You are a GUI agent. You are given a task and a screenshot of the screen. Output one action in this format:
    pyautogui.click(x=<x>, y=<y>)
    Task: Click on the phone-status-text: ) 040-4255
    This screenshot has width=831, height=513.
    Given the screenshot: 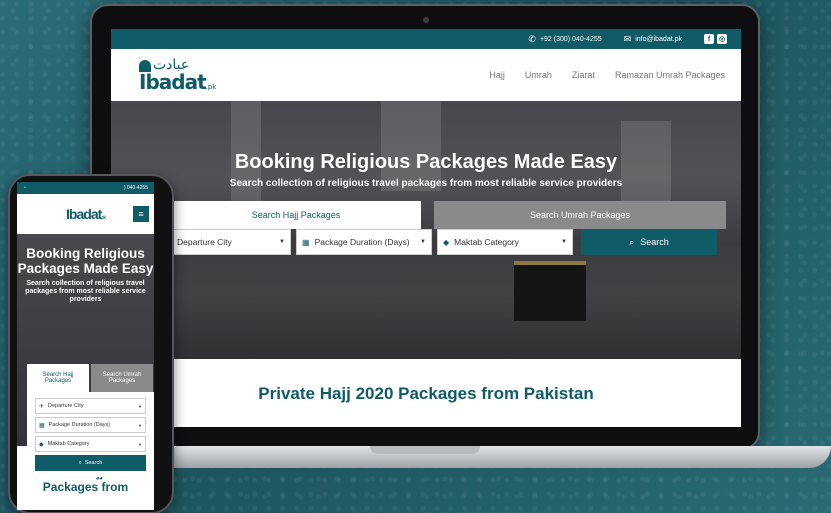 What is the action you would take?
    pyautogui.click(x=135, y=188)
    